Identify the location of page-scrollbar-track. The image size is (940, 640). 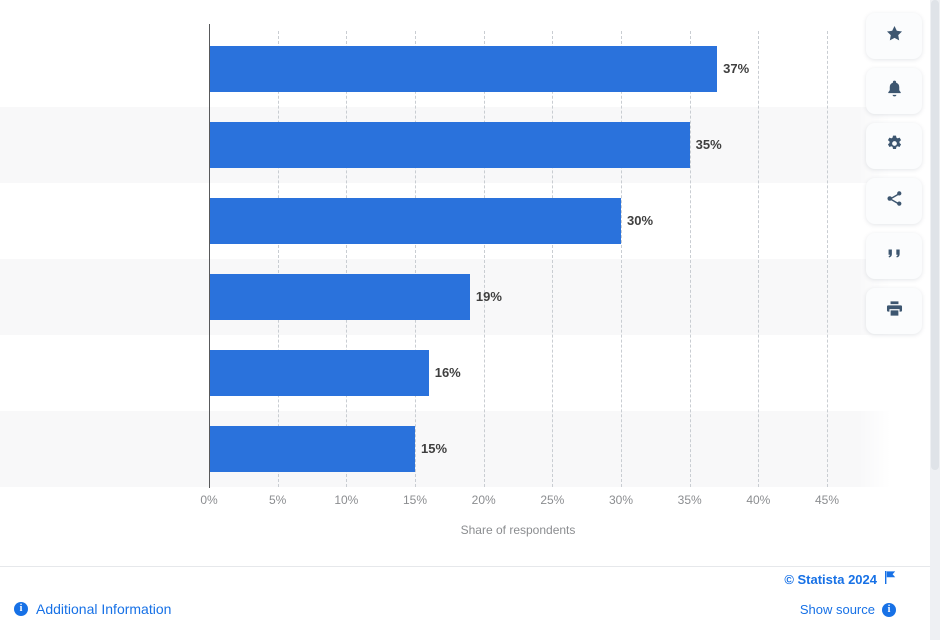
(935, 320).